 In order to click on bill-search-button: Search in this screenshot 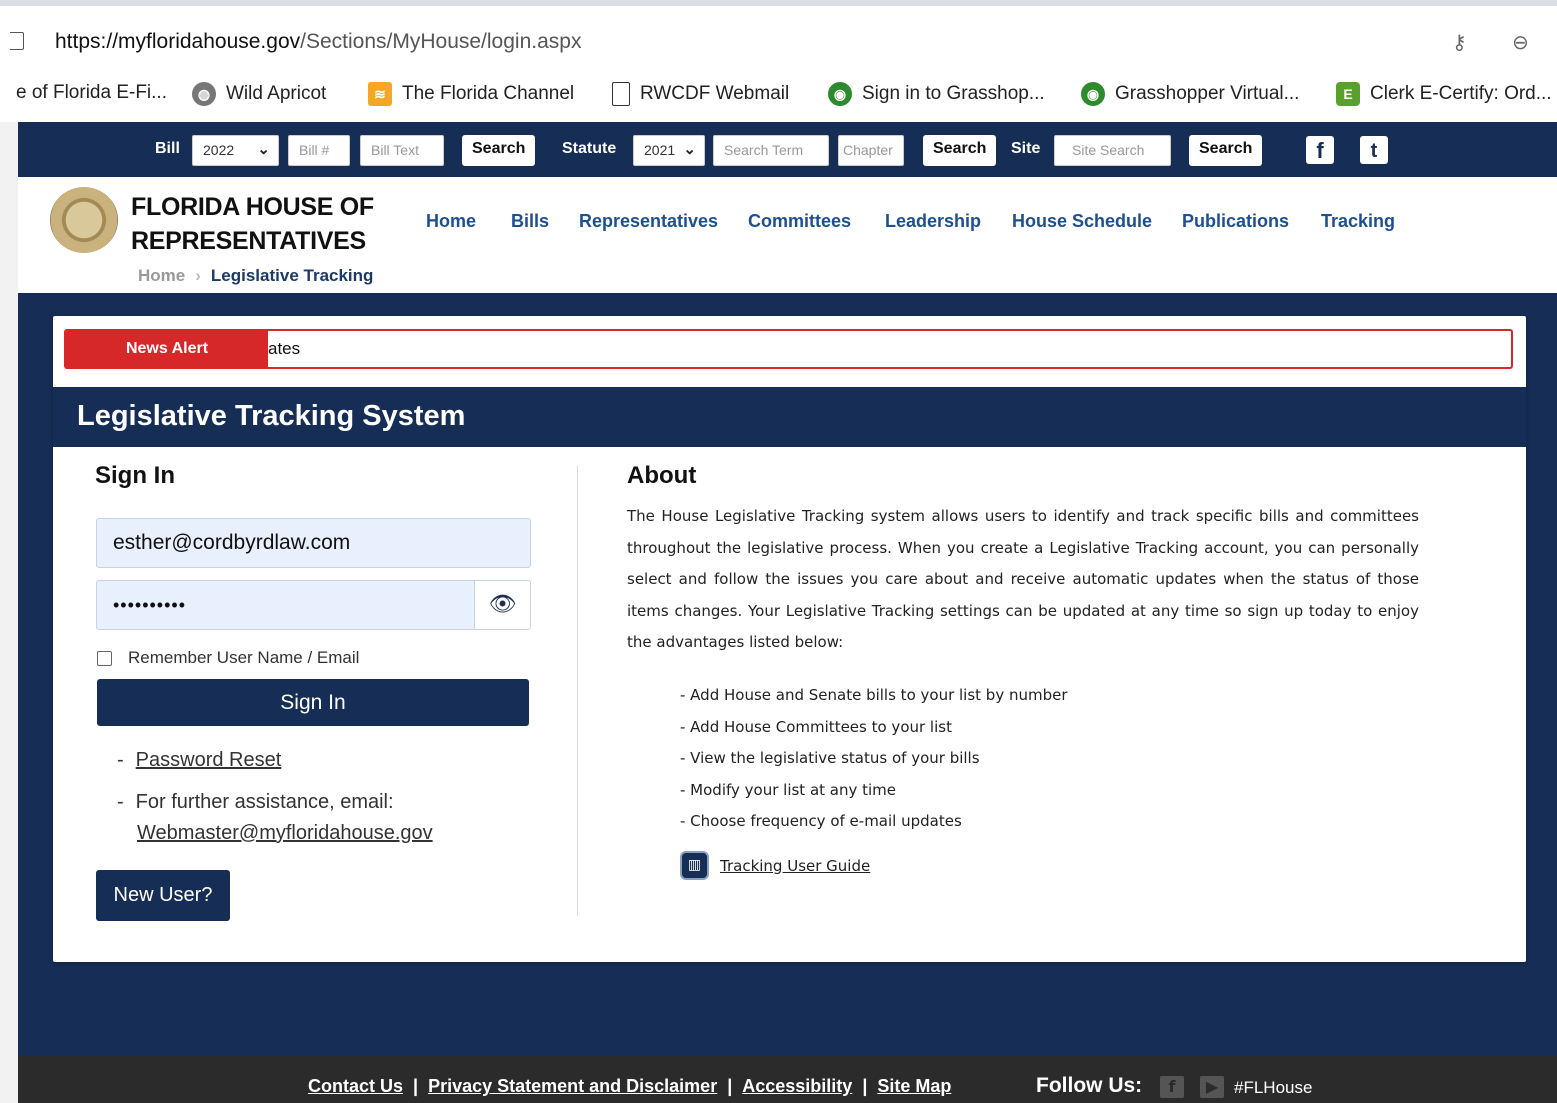, I will do `click(499, 150)`.